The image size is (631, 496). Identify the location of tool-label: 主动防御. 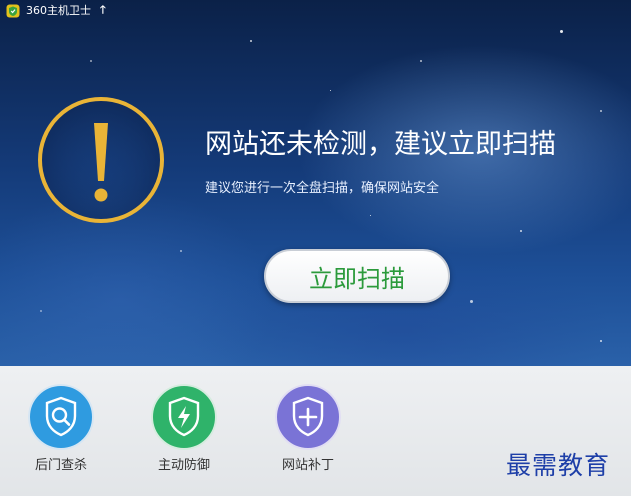
(183, 465).